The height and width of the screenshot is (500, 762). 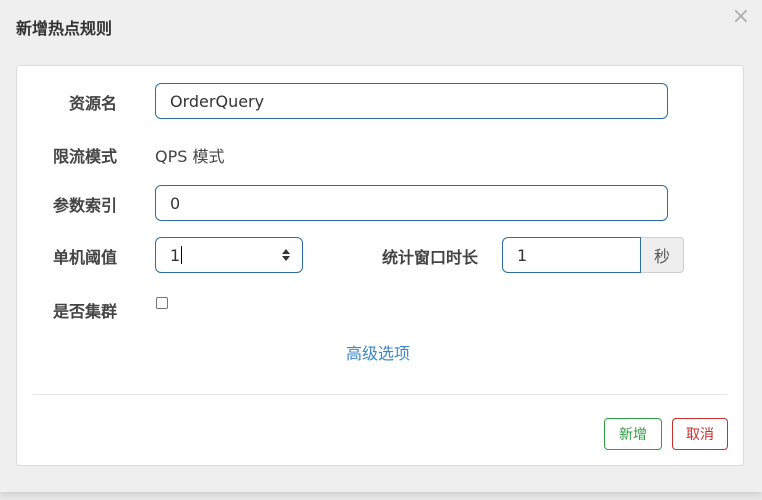 I want to click on resource-name-input: OrderQuery, so click(x=411, y=101).